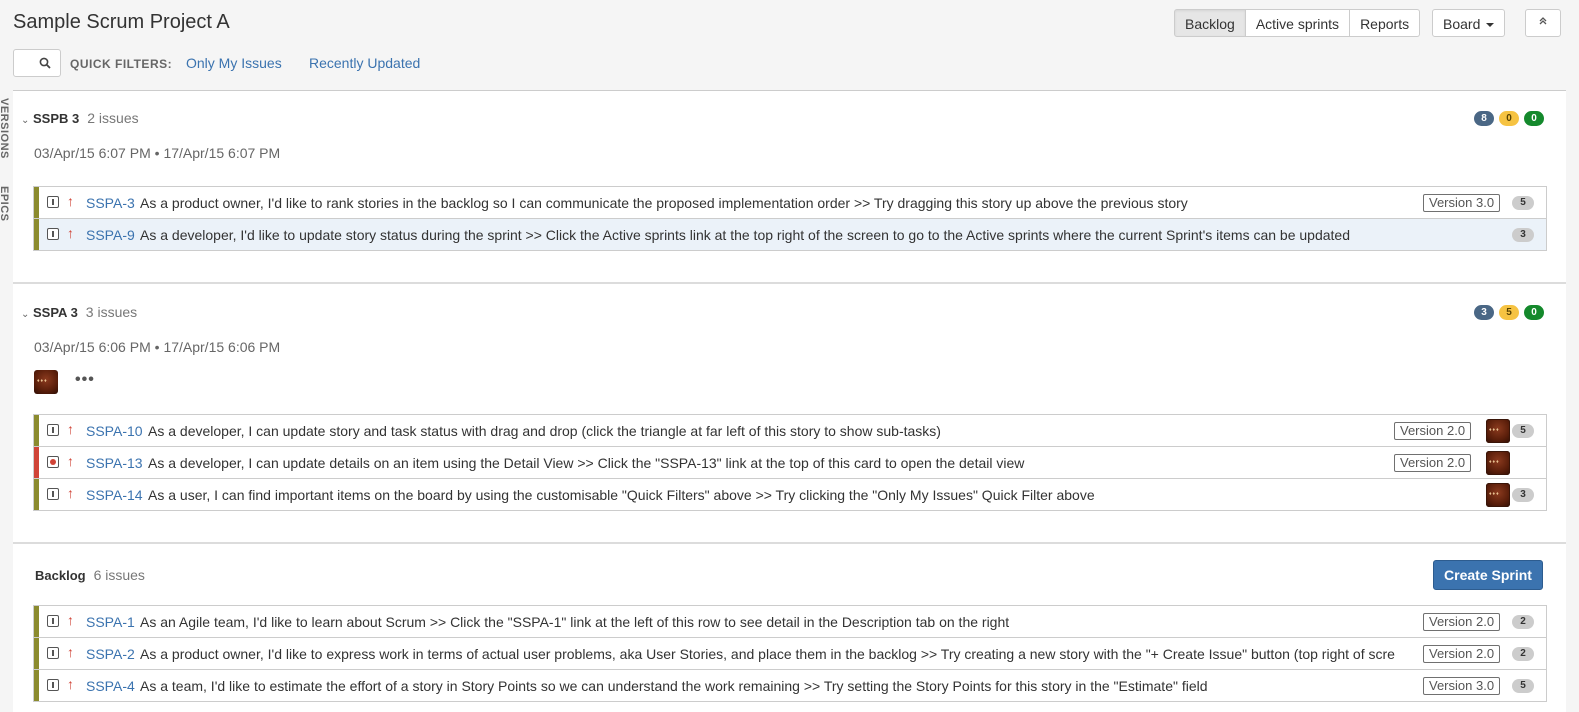 This screenshot has width=1579, height=712. Describe the element at coordinates (45, 63) in the screenshot. I see `search-icon` at that location.